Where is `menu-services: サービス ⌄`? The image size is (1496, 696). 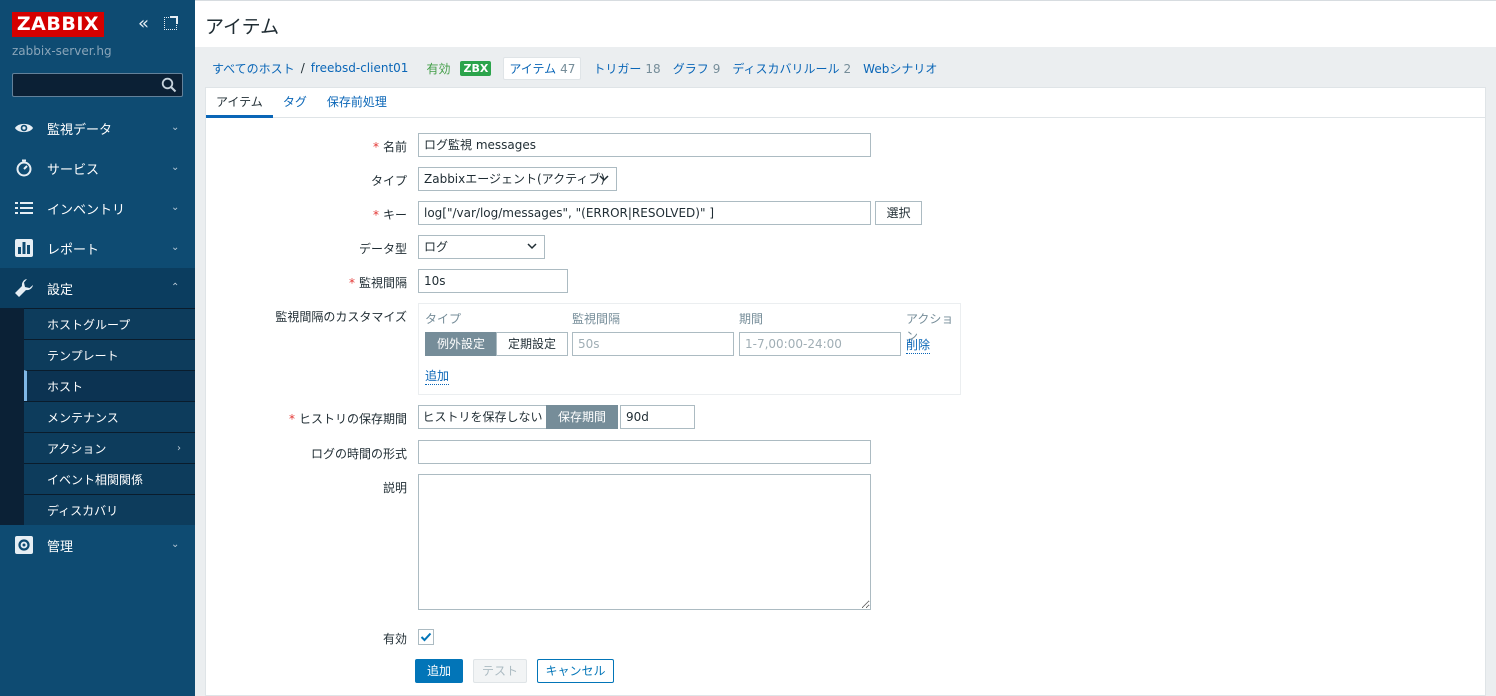
menu-services: サービス ⌄ is located at coordinates (97, 168).